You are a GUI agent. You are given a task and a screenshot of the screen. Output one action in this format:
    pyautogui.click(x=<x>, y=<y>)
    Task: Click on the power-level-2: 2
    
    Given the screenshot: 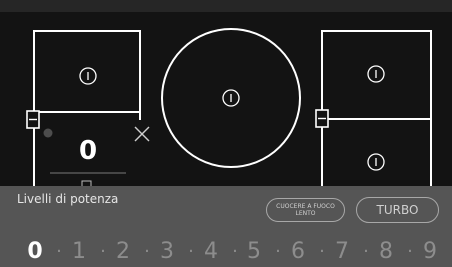 What is the action you would take?
    pyautogui.click(x=123, y=252)
    